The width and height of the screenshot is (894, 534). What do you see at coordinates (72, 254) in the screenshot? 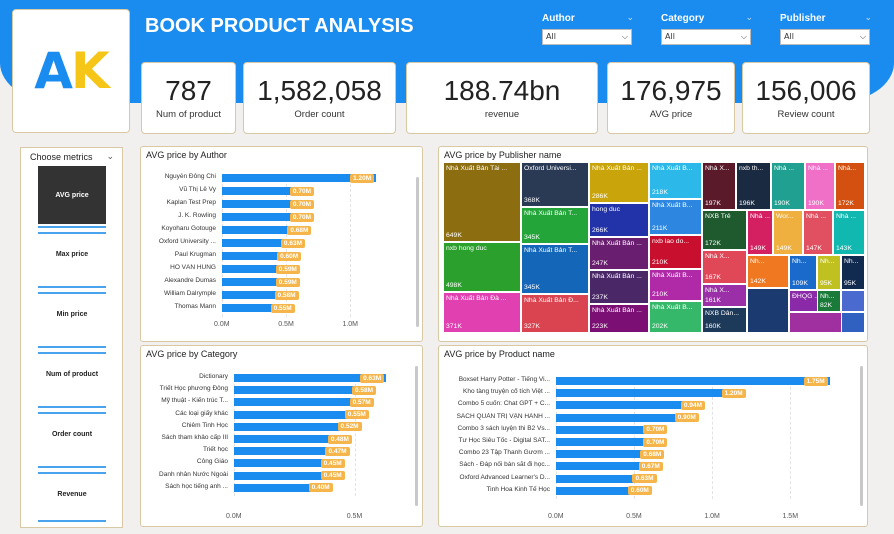
I see `metric-max-price: Max price` at bounding box center [72, 254].